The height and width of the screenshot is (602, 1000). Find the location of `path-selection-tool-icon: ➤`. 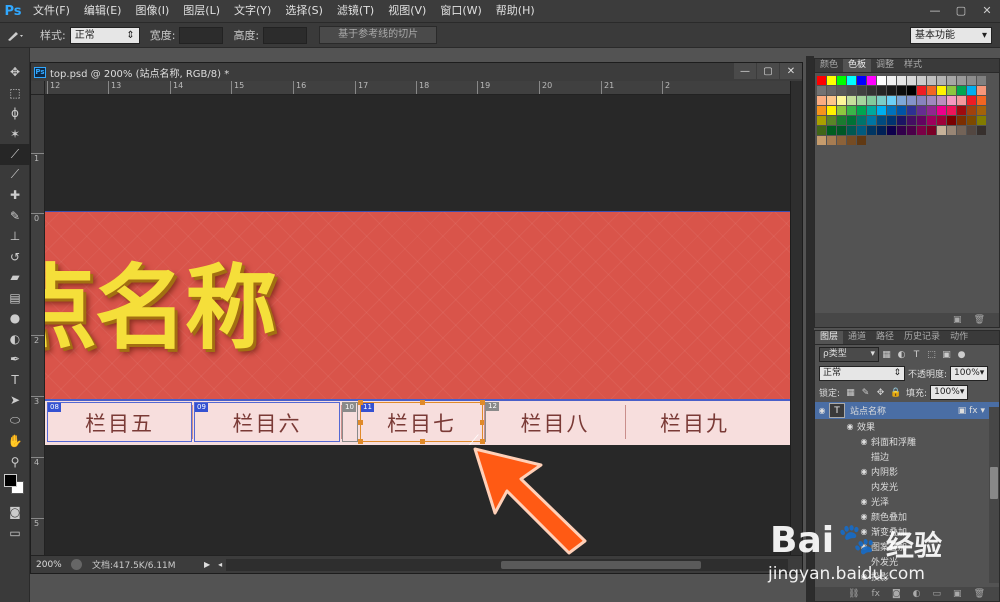

path-selection-tool-icon: ➤ is located at coordinates (15, 400).